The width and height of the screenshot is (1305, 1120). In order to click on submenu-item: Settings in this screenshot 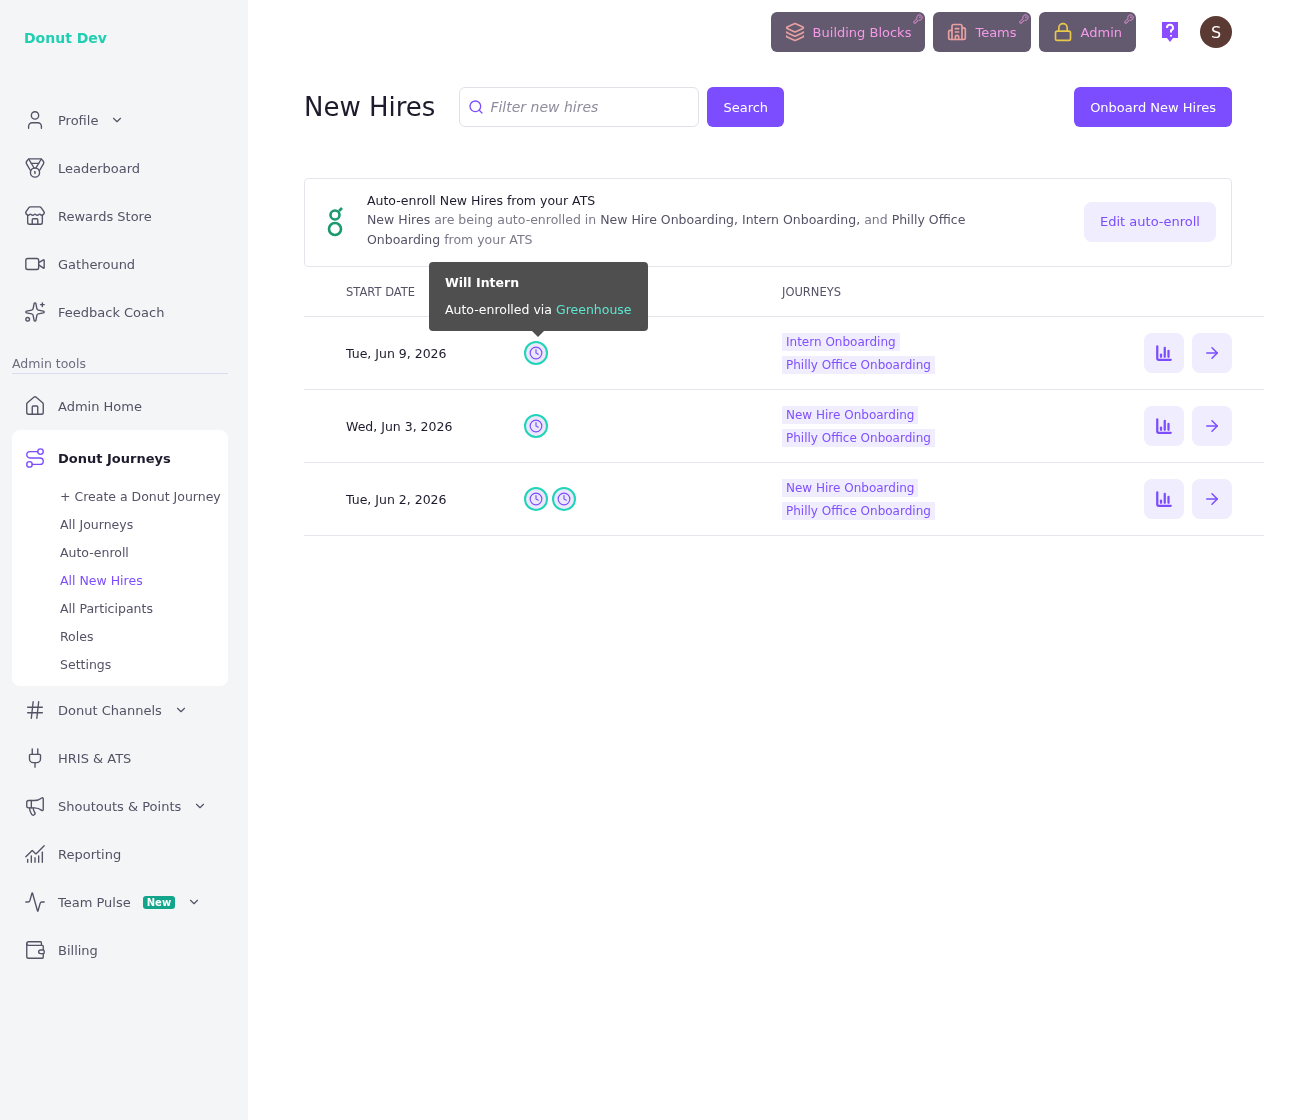, I will do `click(120, 664)`.